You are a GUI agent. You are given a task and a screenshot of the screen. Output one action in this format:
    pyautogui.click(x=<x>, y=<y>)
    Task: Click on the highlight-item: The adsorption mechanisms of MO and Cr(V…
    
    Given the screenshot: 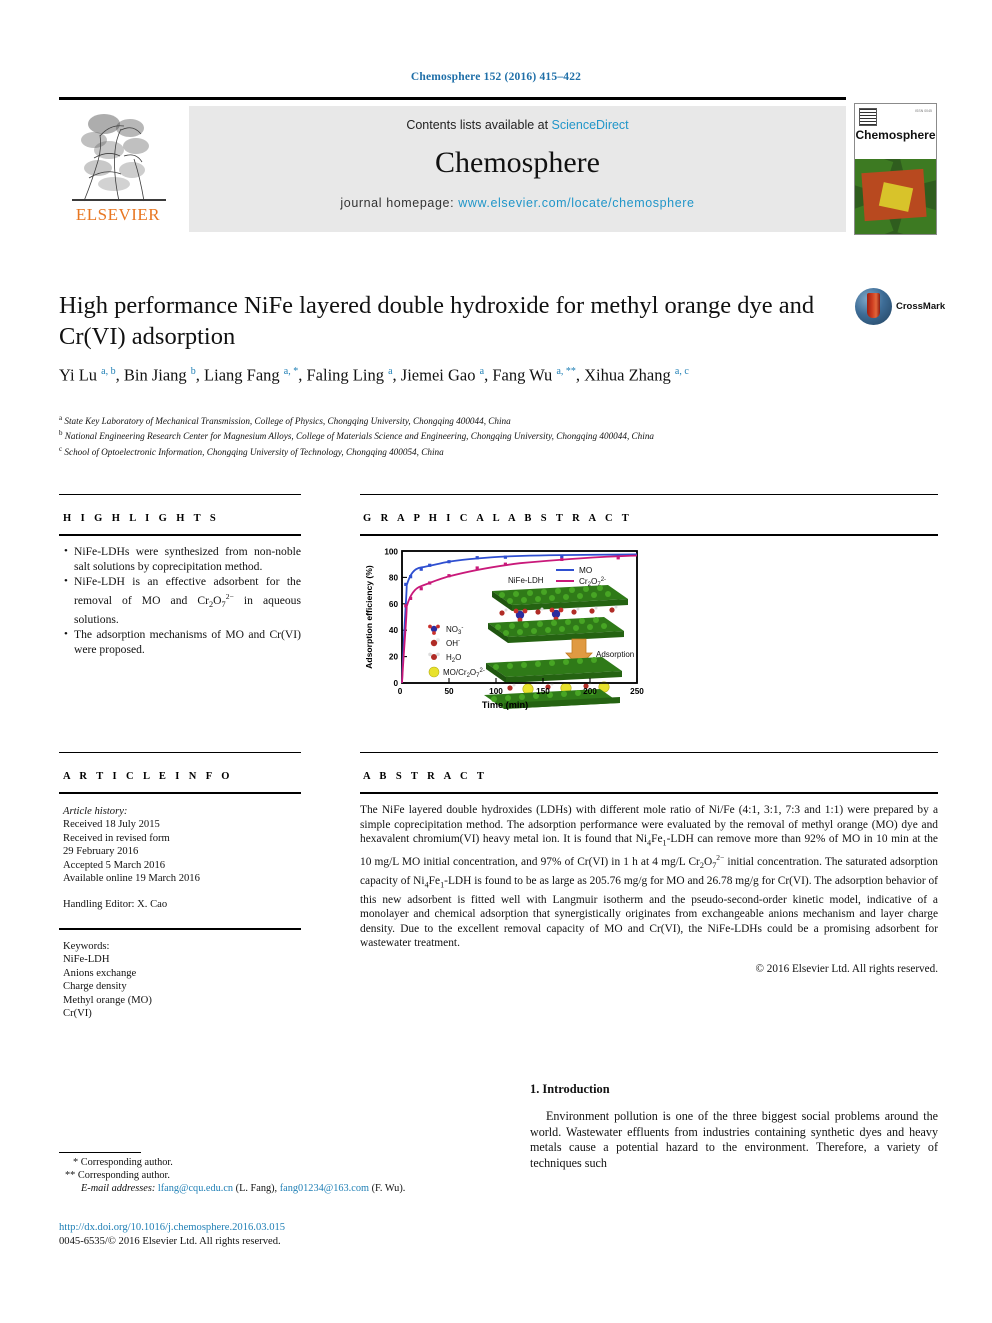 What is the action you would take?
    pyautogui.click(x=182, y=642)
    